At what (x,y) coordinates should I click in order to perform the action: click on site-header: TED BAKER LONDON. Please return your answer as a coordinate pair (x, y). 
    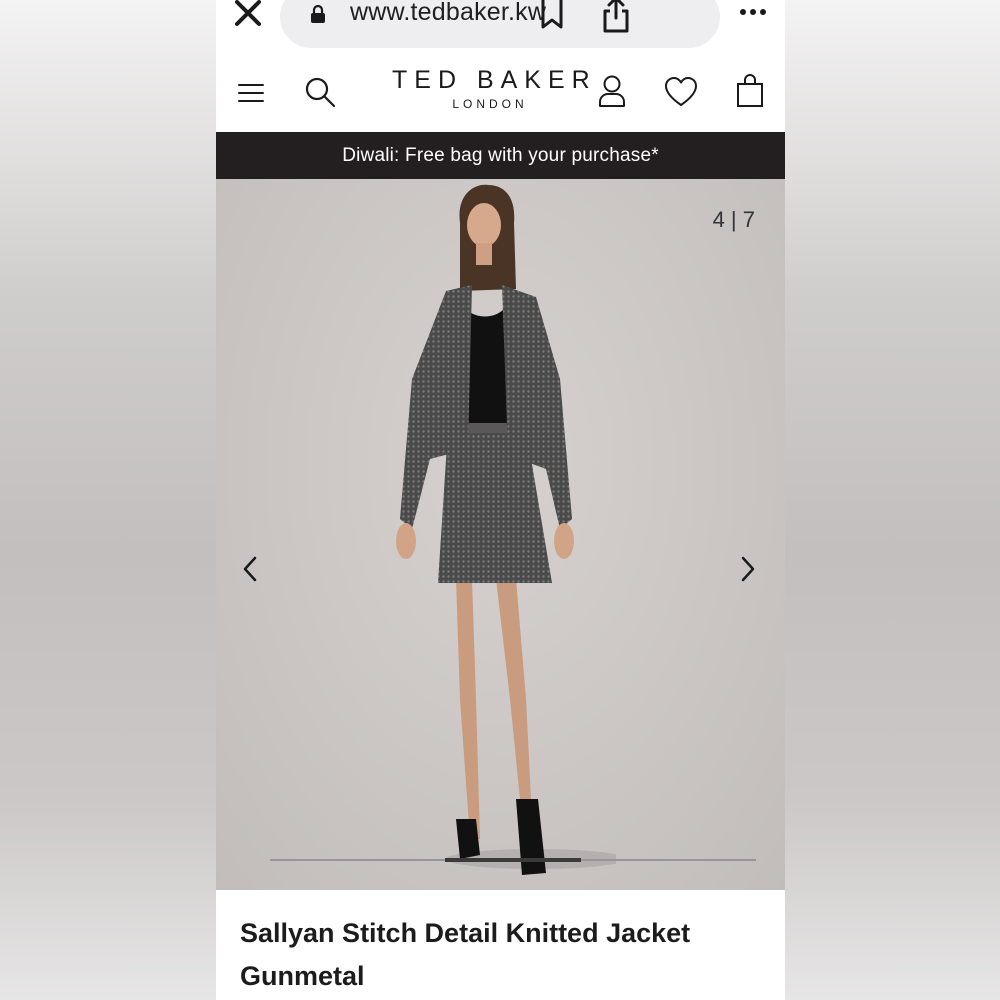
    Looking at the image, I should click on (500, 95).